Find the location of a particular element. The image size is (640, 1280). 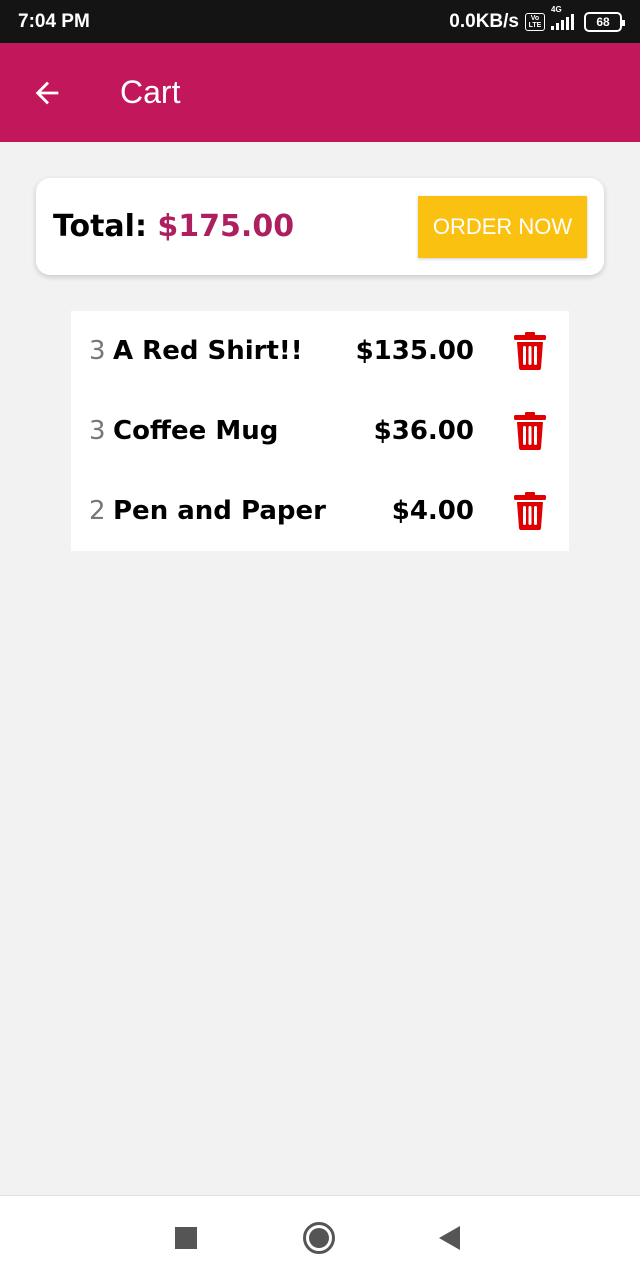

cart-item: 2 Pen and Paper $4.00 is located at coordinates (320, 511).